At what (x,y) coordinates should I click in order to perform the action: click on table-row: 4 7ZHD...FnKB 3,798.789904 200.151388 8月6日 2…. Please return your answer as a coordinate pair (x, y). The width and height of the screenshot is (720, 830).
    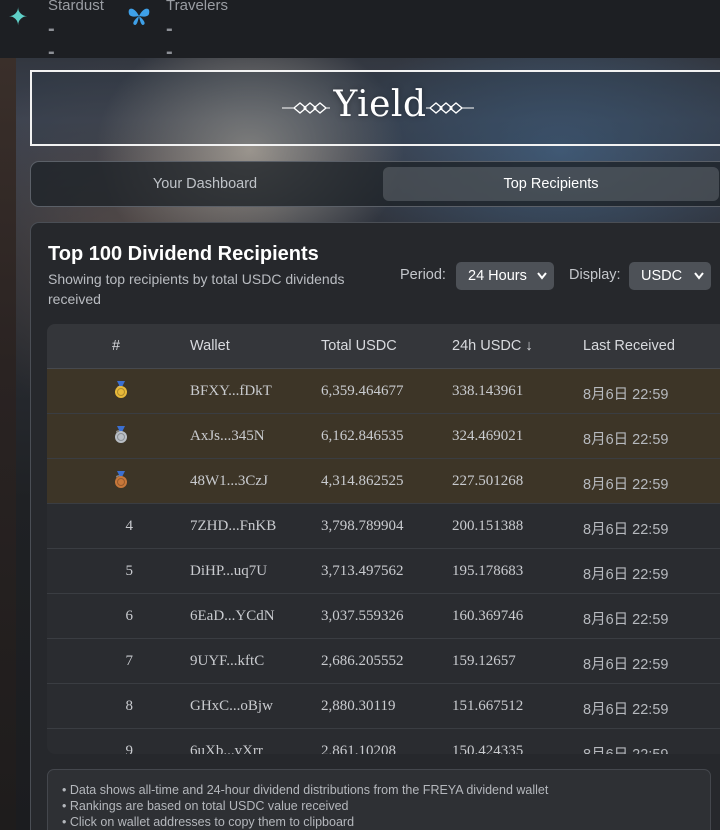
    Looking at the image, I should click on (383, 526).